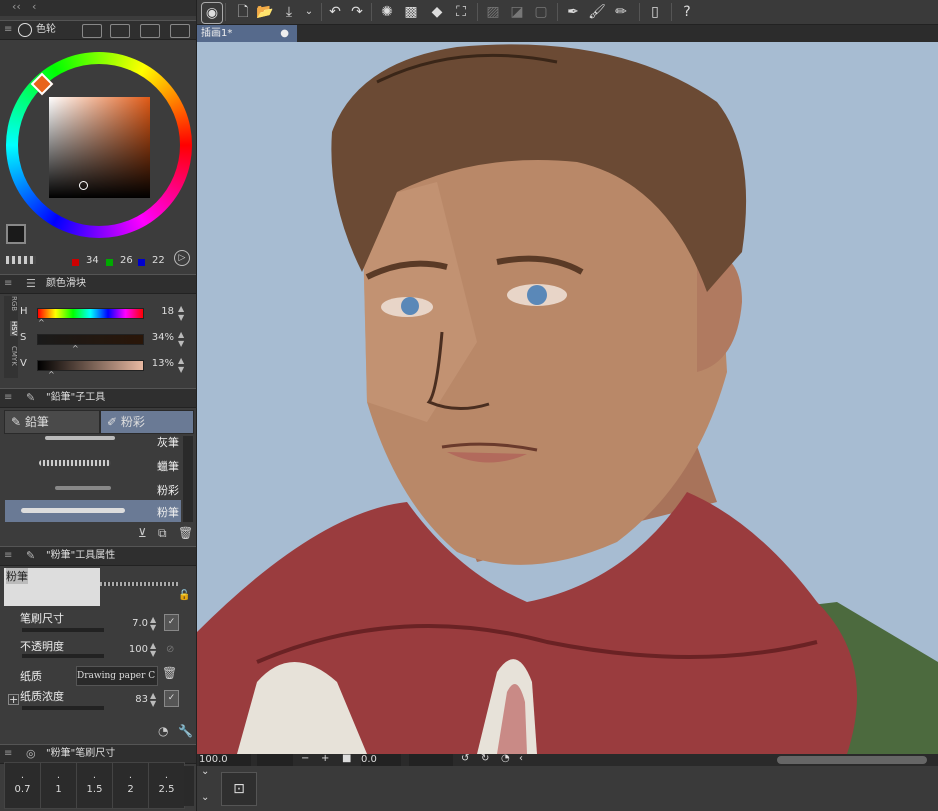  What do you see at coordinates (153, 624) in the screenshot?
I see `brush-size-spinner: ▲ ▼` at bounding box center [153, 624].